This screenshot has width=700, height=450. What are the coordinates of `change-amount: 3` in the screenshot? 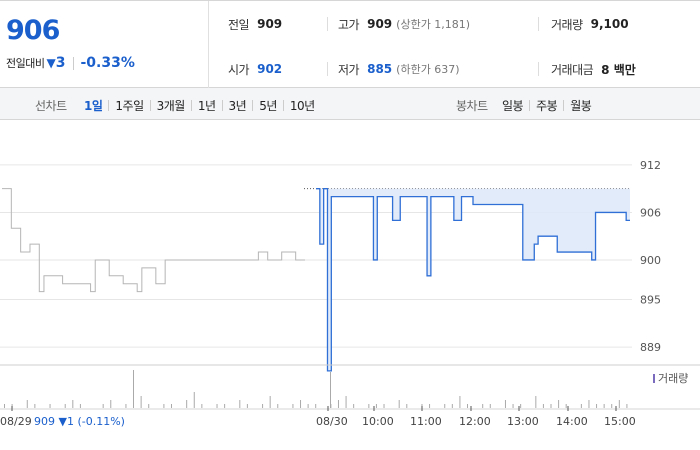 It's located at (60, 63).